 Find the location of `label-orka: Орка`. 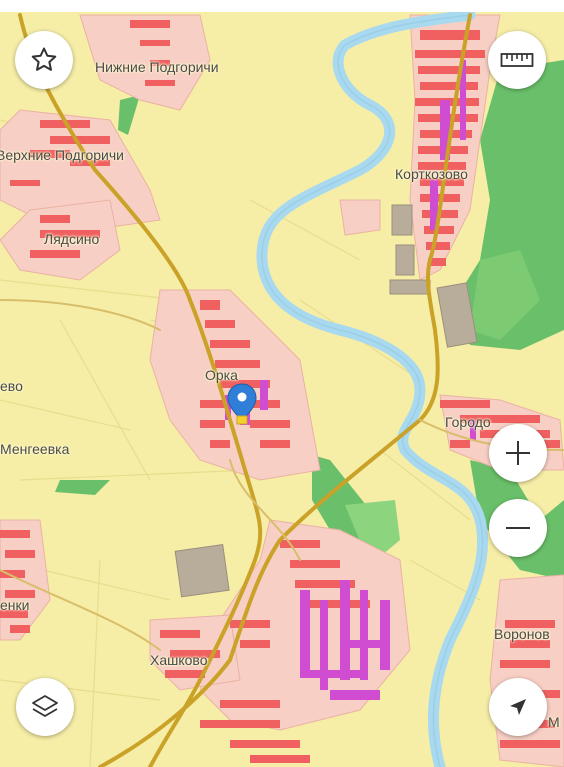

label-orka: Орка is located at coordinates (221, 375).